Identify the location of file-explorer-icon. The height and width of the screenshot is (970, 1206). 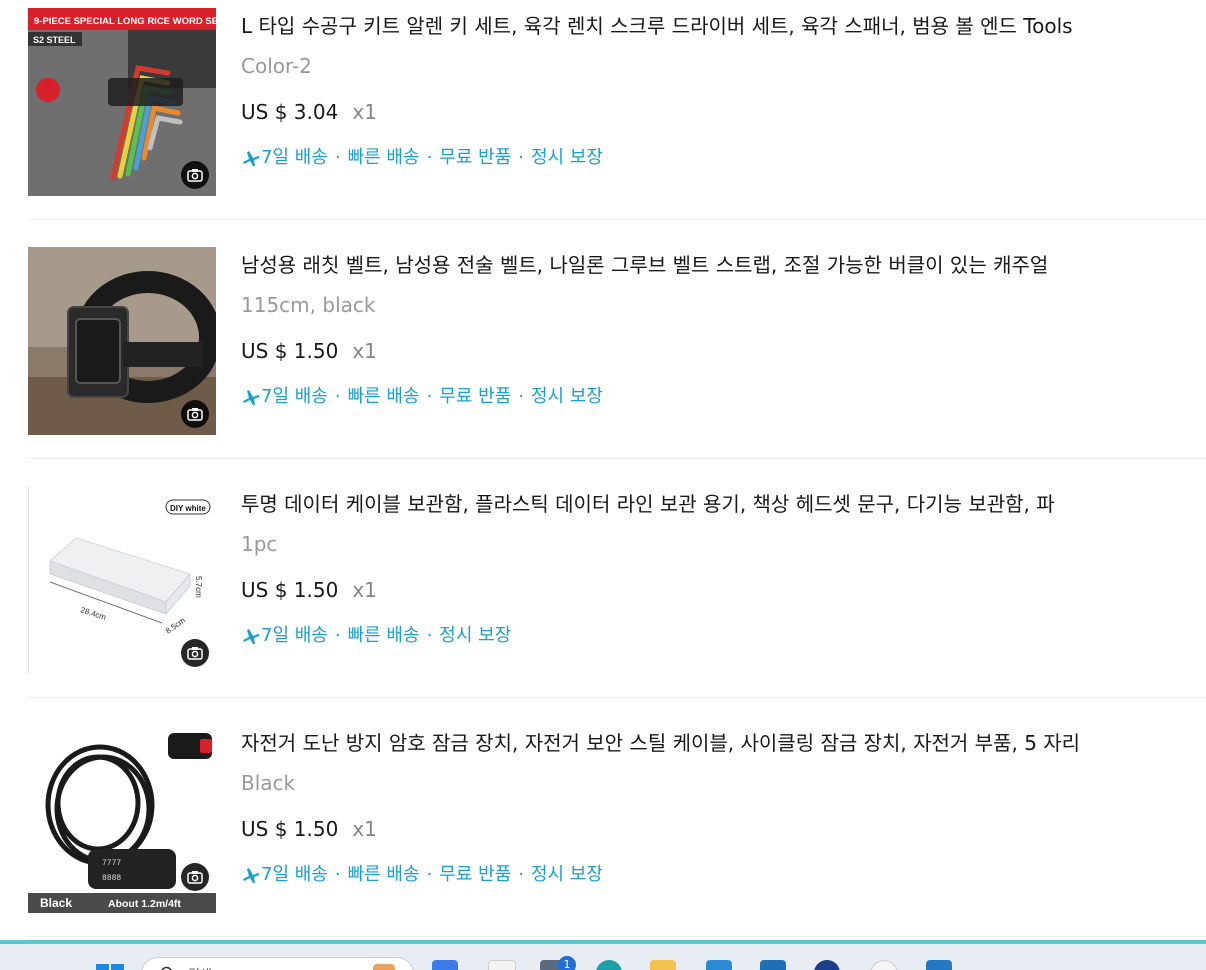
(663, 965).